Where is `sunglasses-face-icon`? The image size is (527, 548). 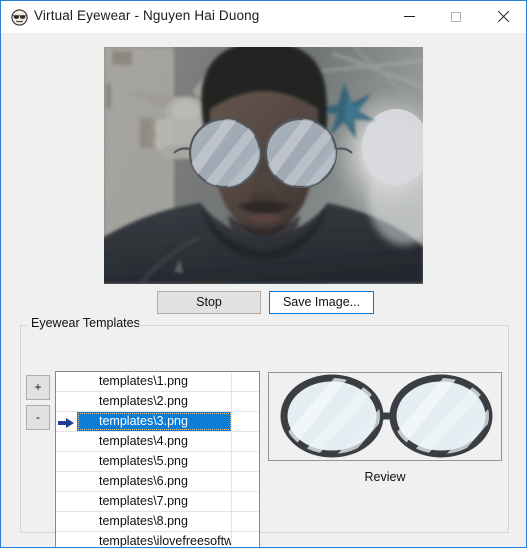 sunglasses-face-icon is located at coordinates (19, 17).